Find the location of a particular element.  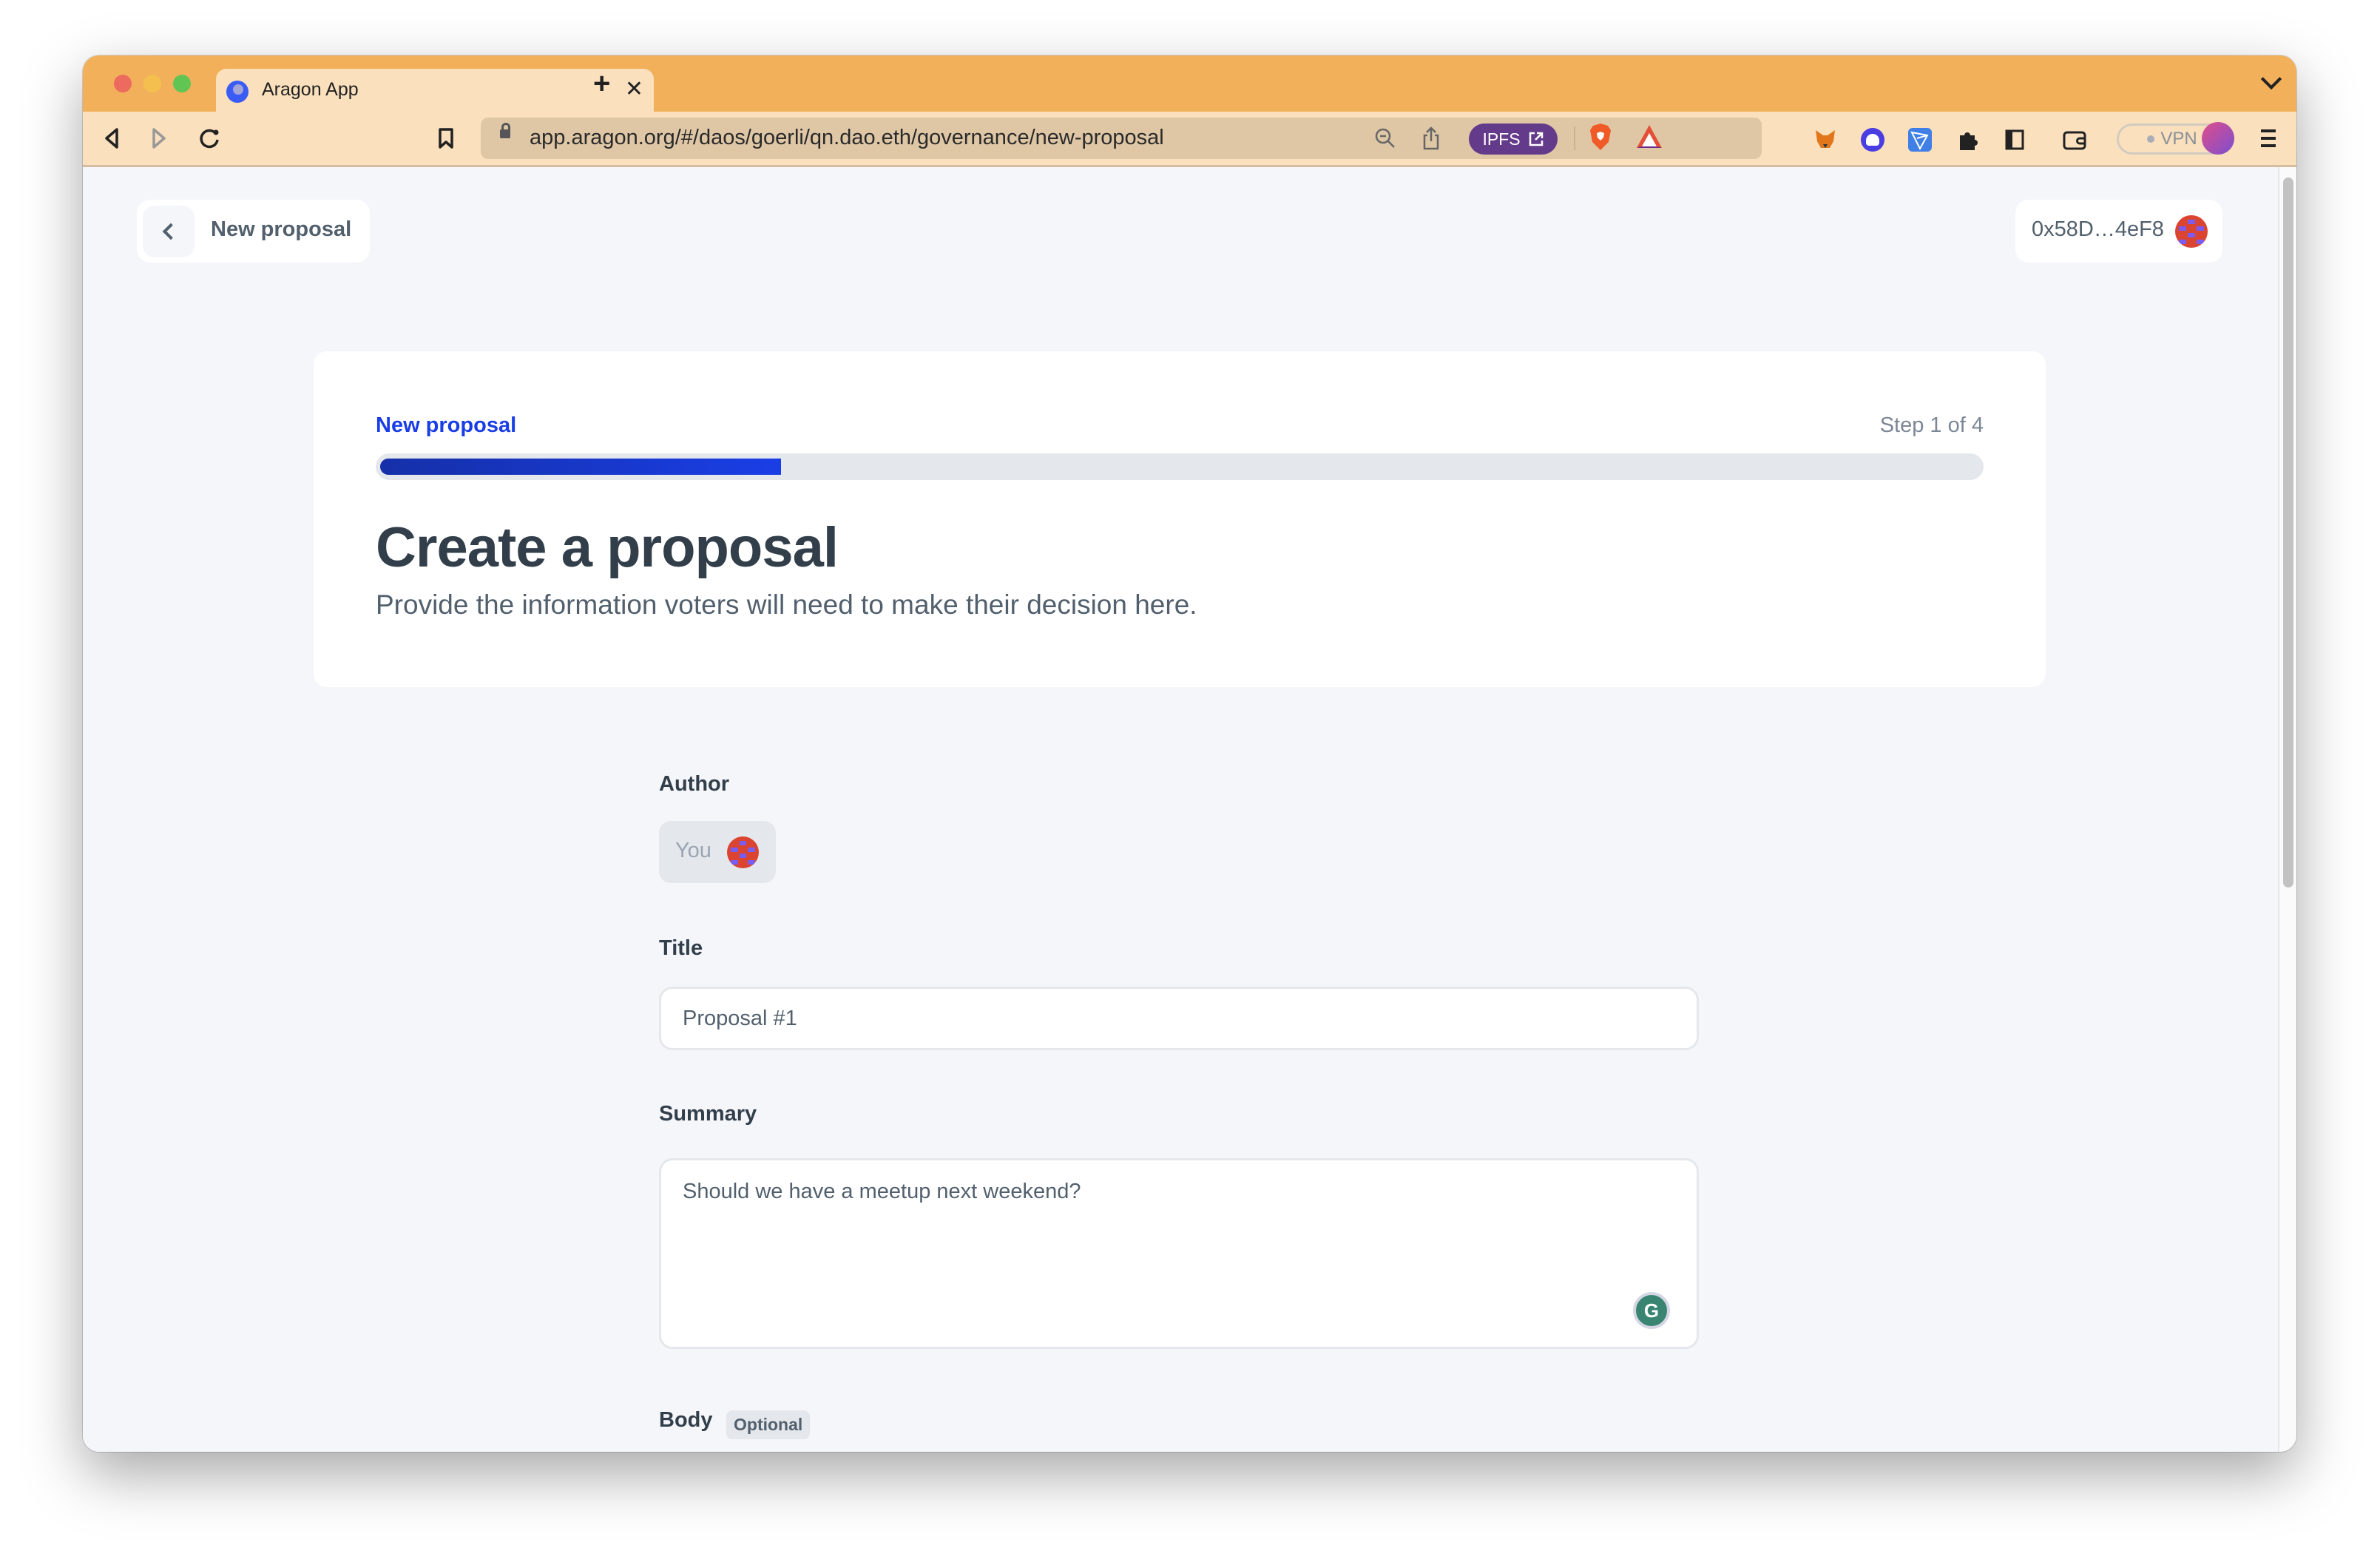

wallet-icon is located at coordinates (2074, 140).